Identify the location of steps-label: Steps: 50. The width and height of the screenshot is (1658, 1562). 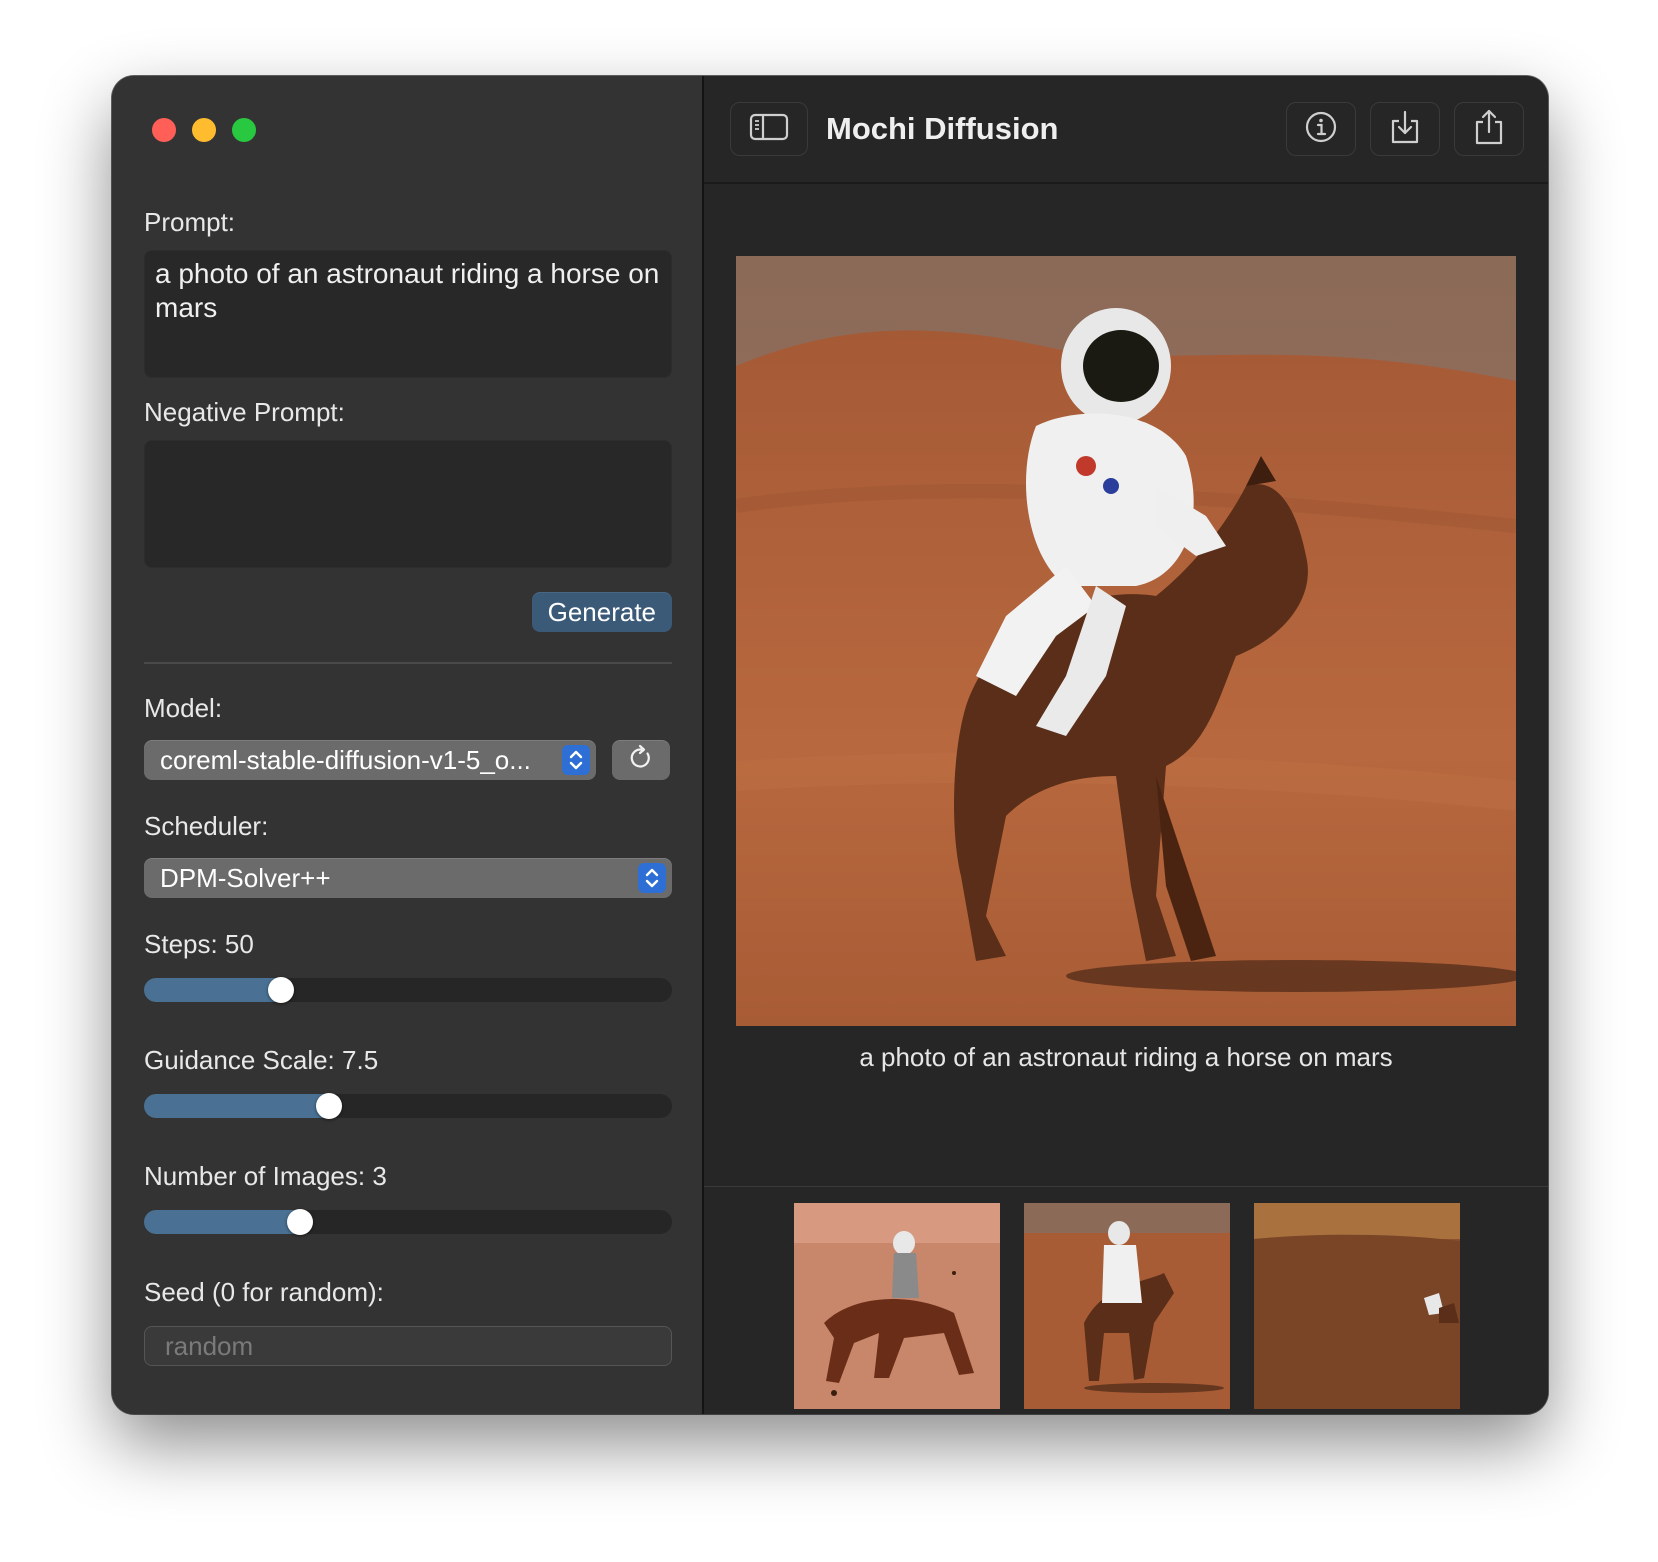
(199, 944).